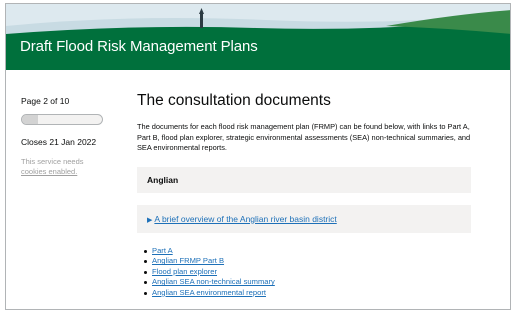  I want to click on service-note: This service needs cookies enabled., so click(66, 167).